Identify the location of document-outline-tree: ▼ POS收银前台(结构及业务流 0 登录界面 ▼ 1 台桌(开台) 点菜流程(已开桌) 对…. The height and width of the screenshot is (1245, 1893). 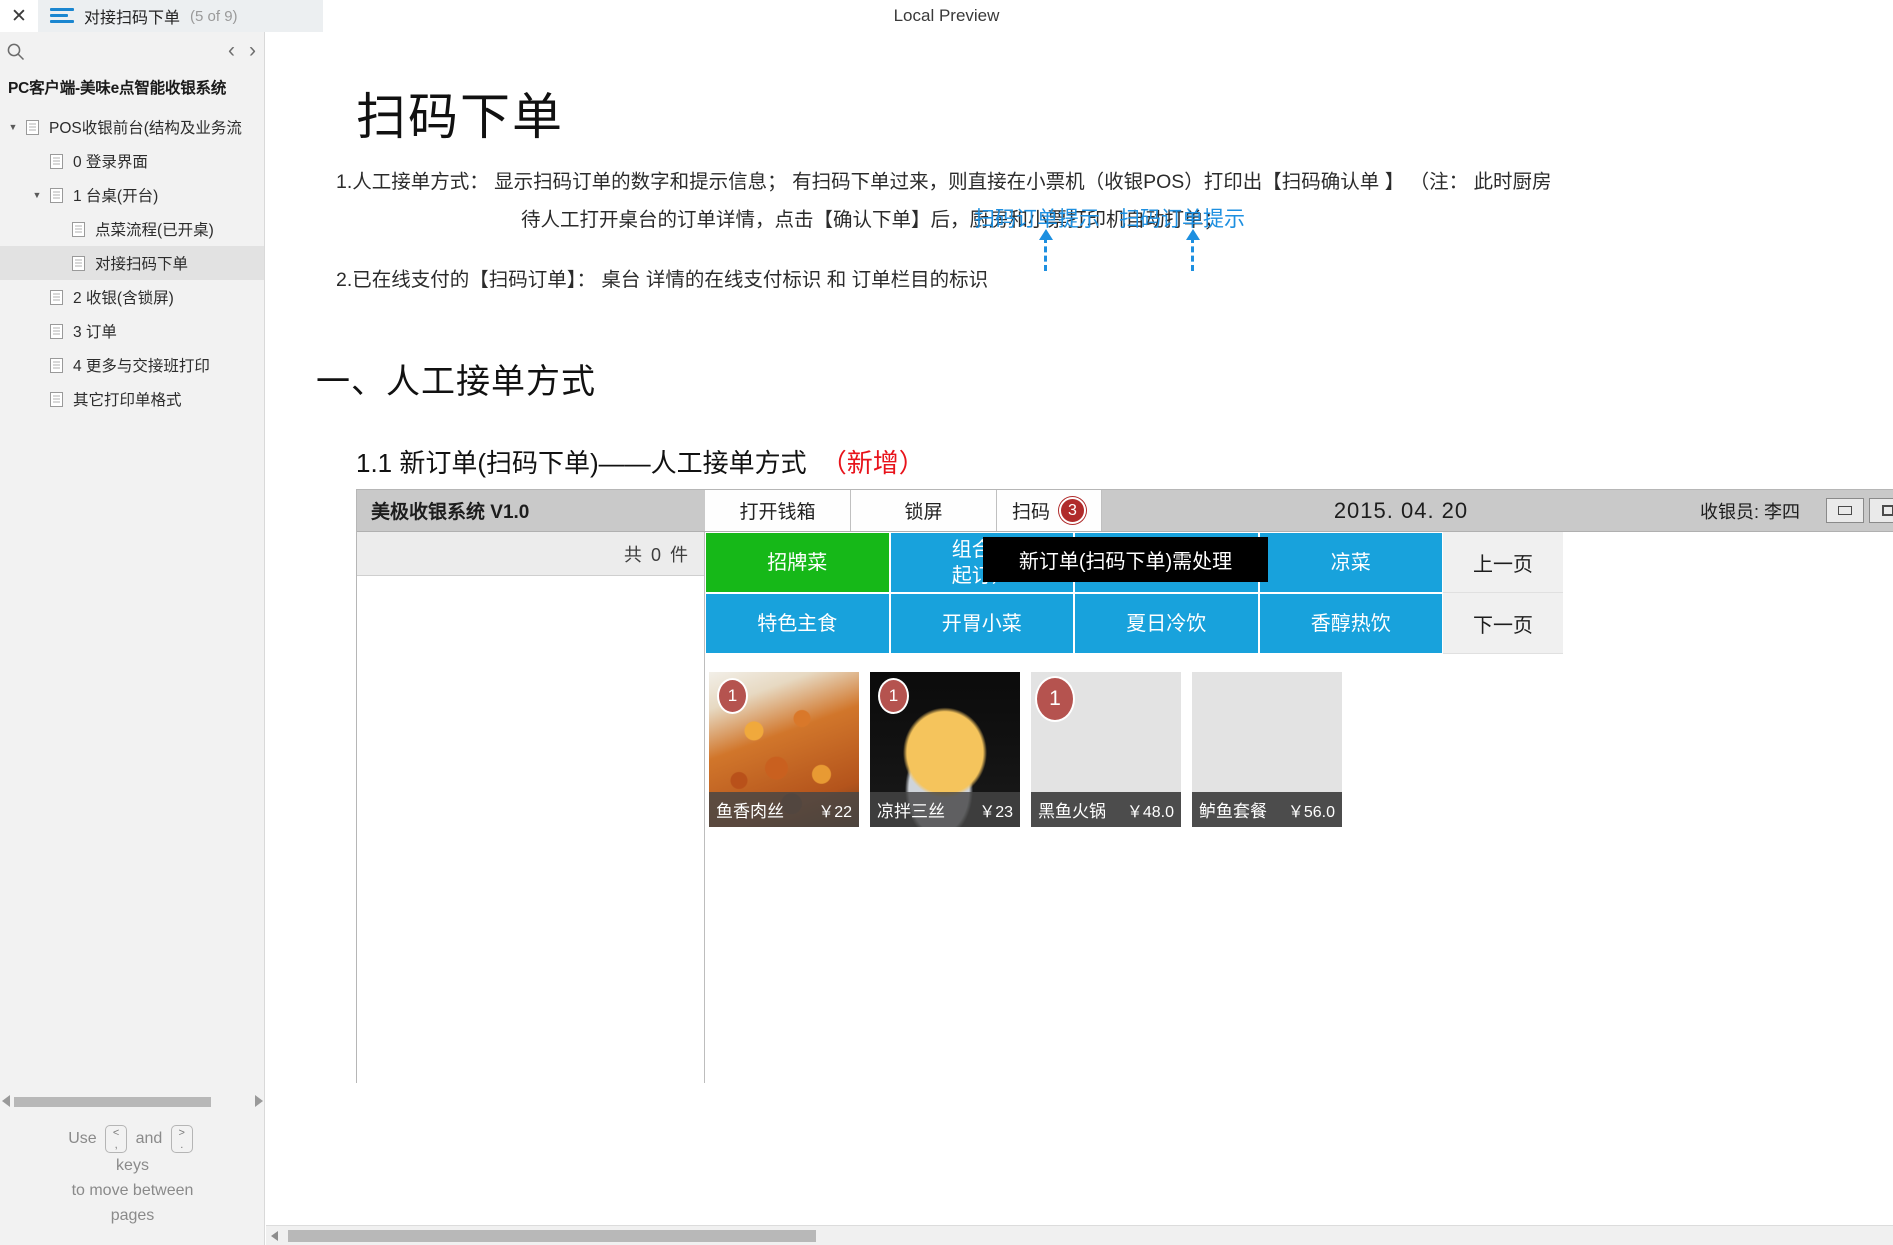
(132, 262).